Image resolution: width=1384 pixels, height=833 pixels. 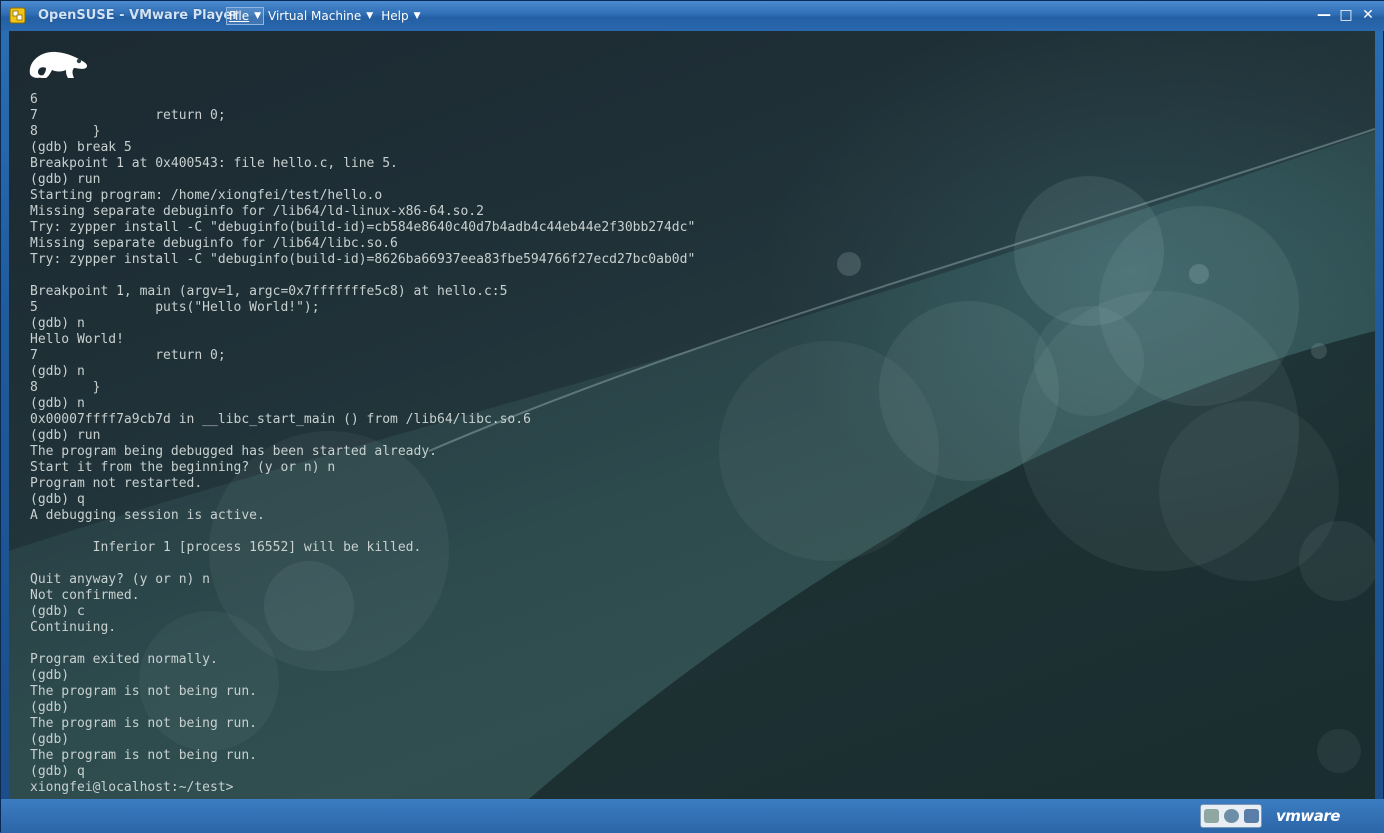 I want to click on terminal-line: Program not restarted., so click(x=116, y=483).